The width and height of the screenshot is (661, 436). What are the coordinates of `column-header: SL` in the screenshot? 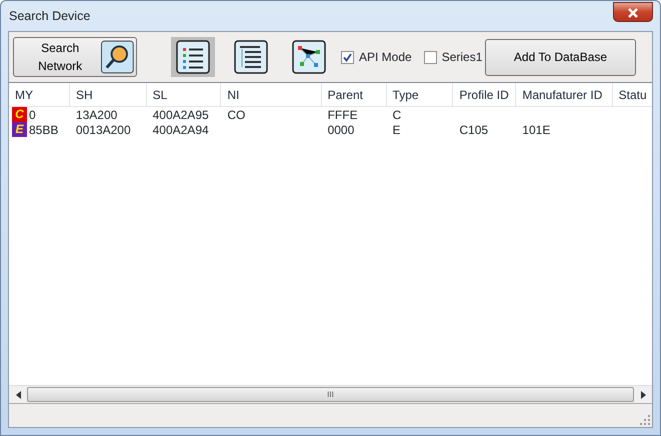 It's located at (184, 94).